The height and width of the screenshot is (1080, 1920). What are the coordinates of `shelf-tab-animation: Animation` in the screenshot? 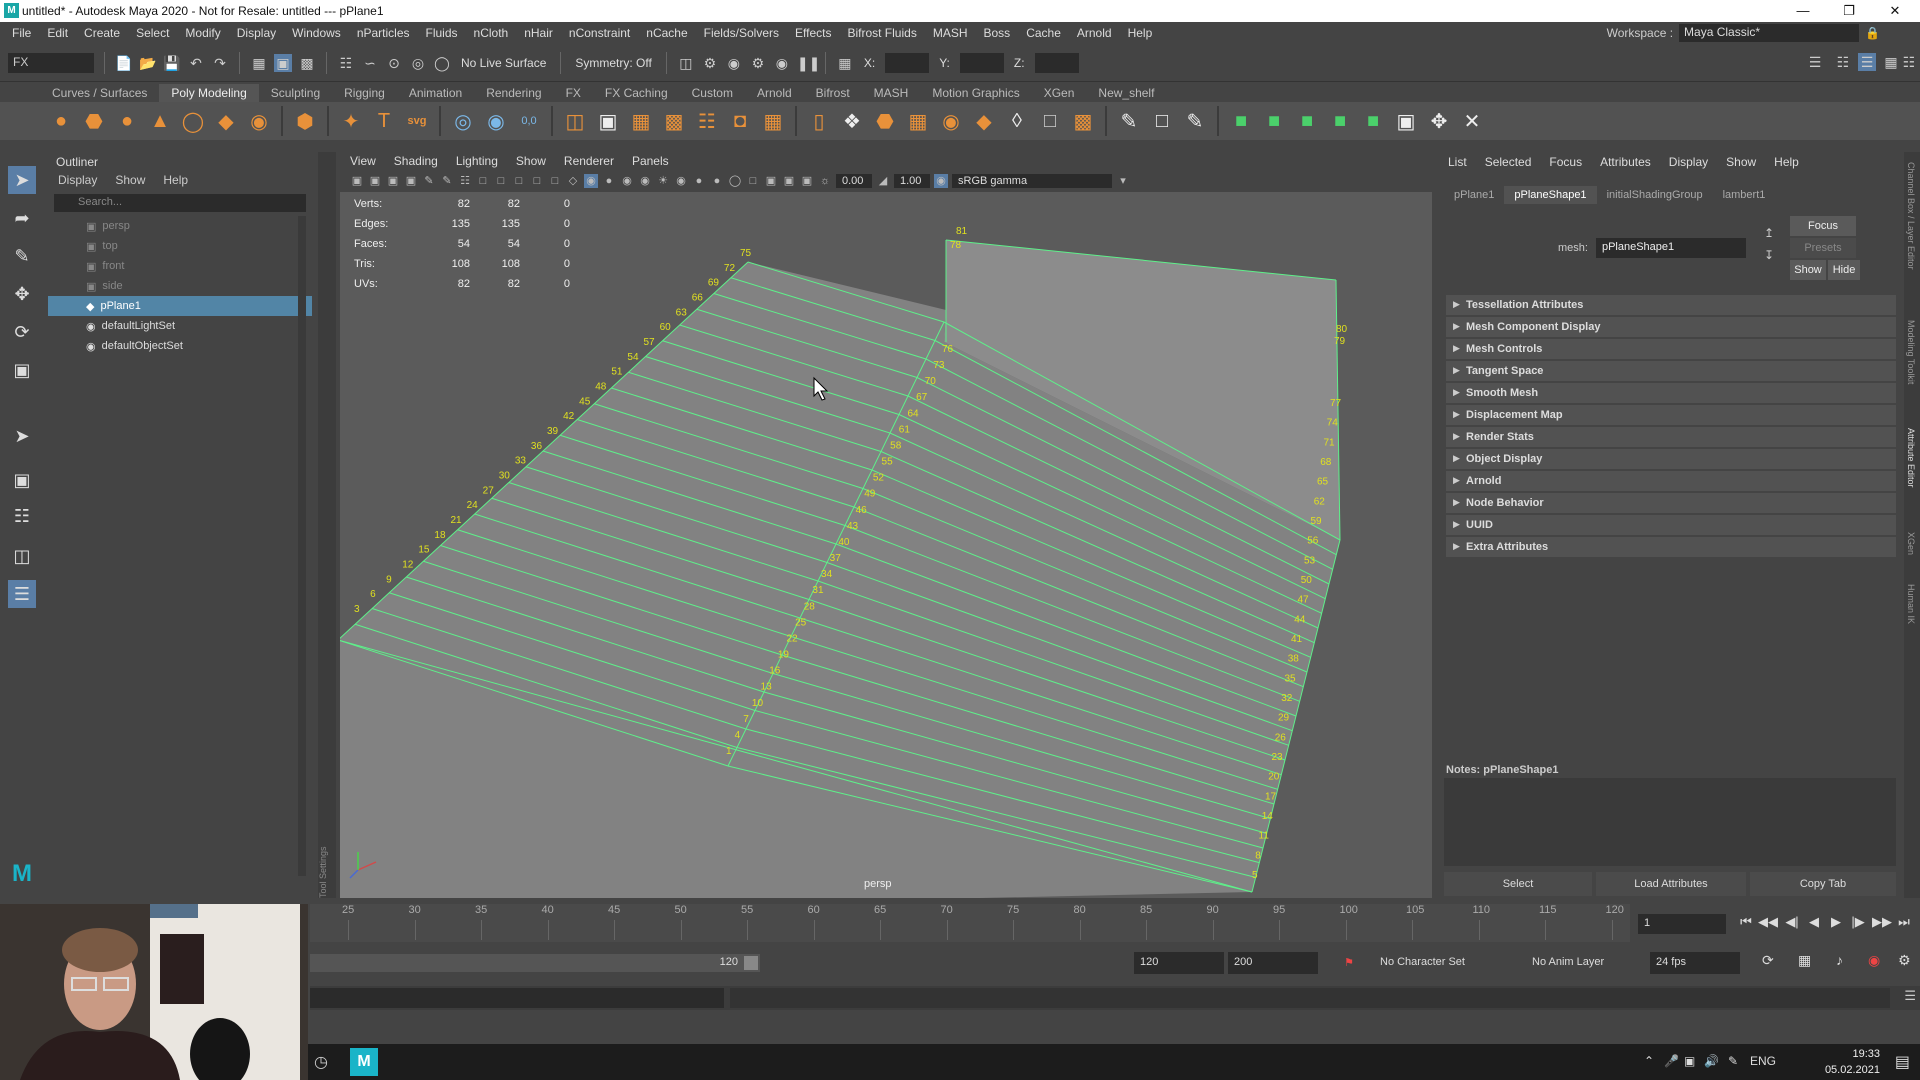 It's located at (435, 93).